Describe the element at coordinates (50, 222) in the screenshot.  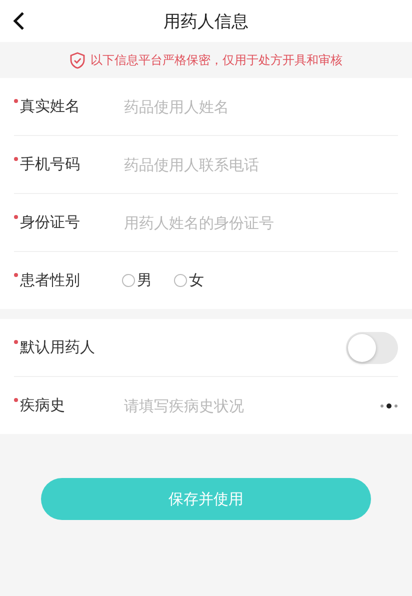
I see `field-label: 身份证号` at that location.